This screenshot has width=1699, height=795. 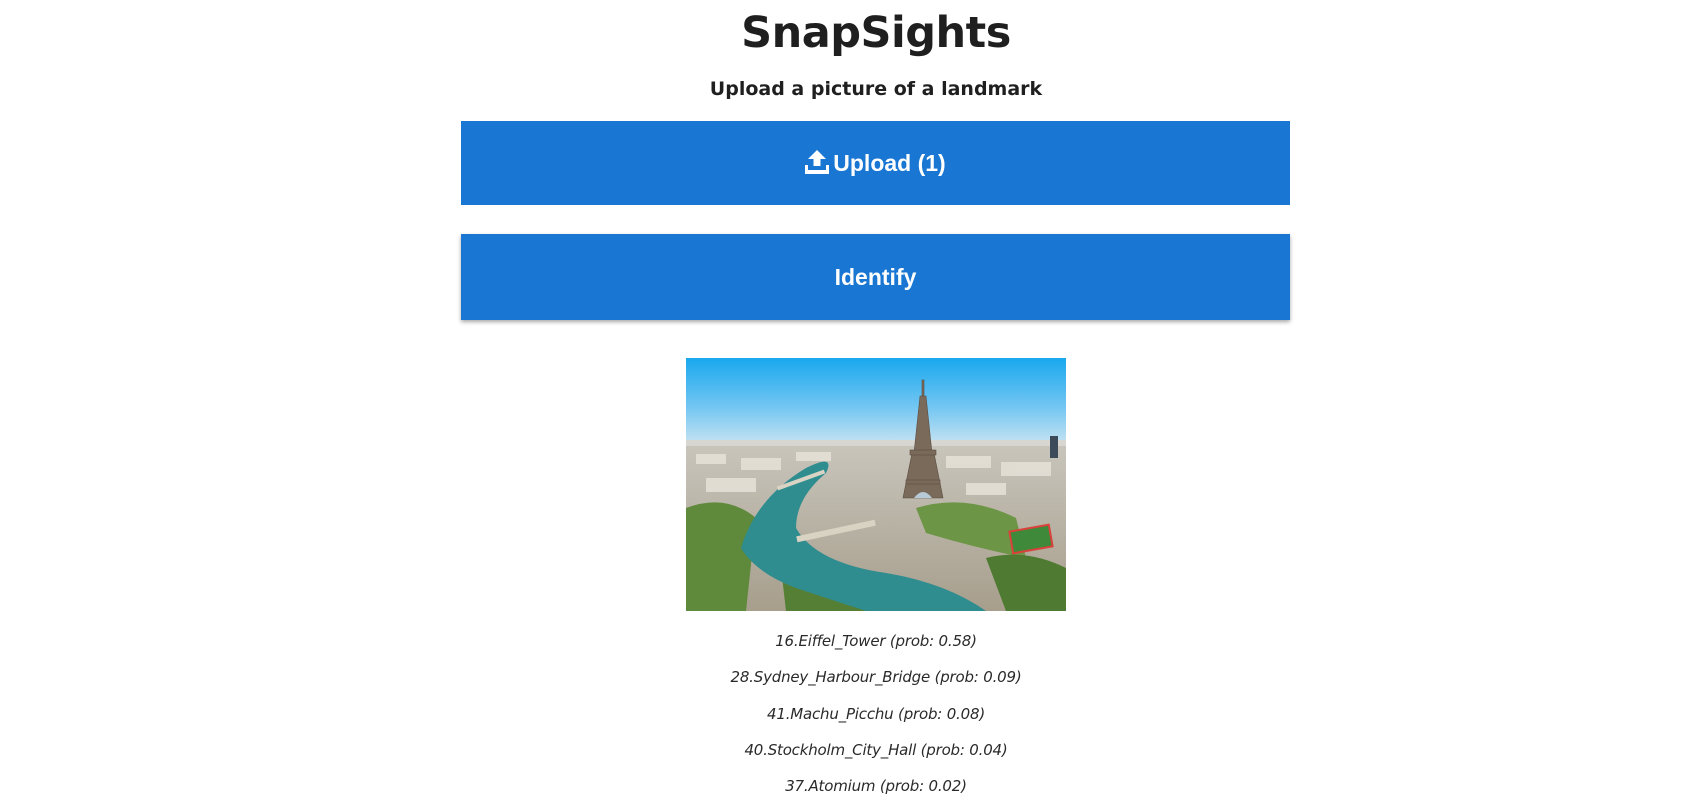 I want to click on result-item: 16.Eiffel_Tower (prob: 0.58), so click(x=876, y=641).